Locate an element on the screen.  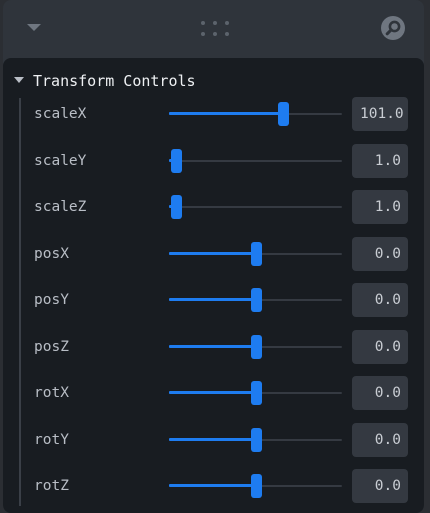
control-row-posY: posY 0.0 is located at coordinates (223, 300).